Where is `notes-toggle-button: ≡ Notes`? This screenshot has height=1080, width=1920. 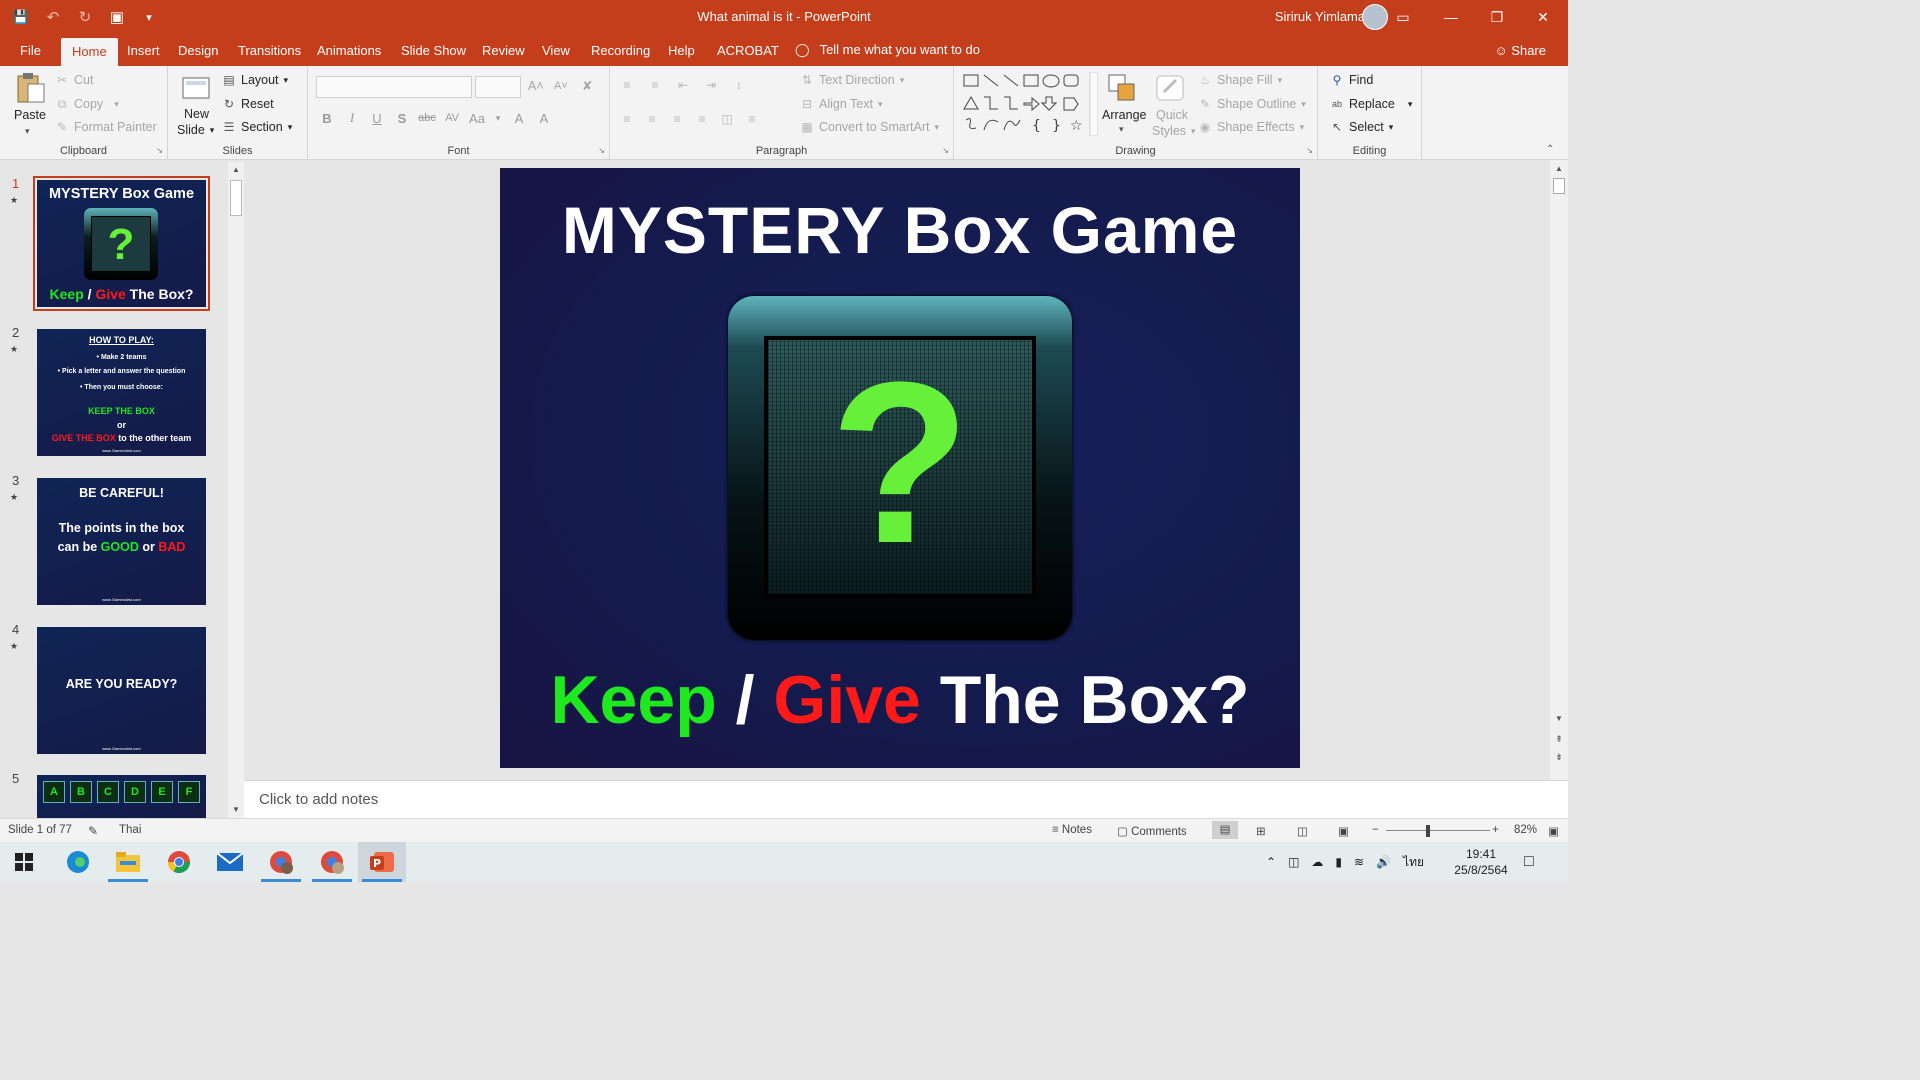 notes-toggle-button: ≡ Notes is located at coordinates (1072, 830).